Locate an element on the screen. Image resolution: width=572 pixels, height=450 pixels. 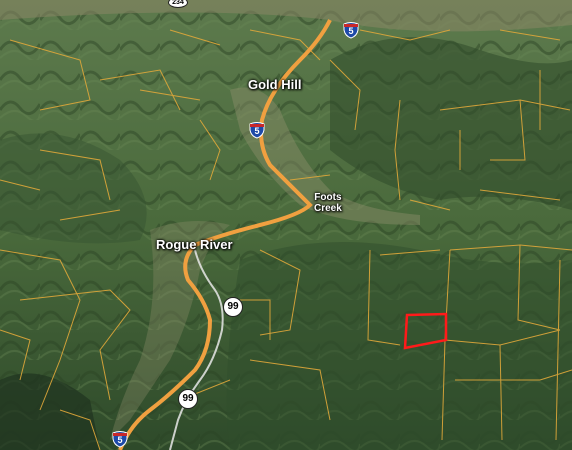
rogue-river-label: Rogue River is located at coordinates (194, 244).